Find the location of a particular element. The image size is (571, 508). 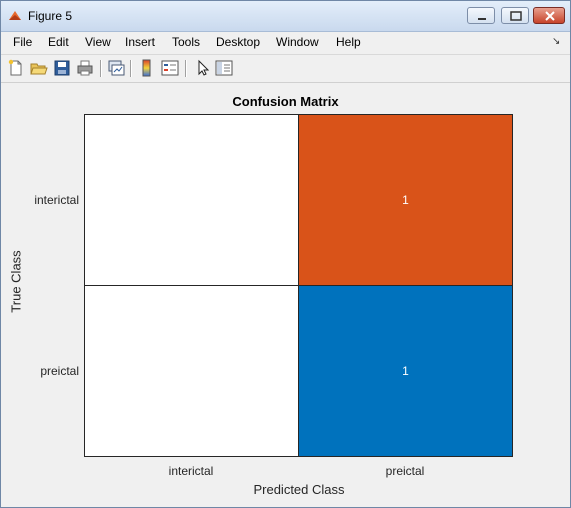

matlab-logo-icon is located at coordinates (15, 15).